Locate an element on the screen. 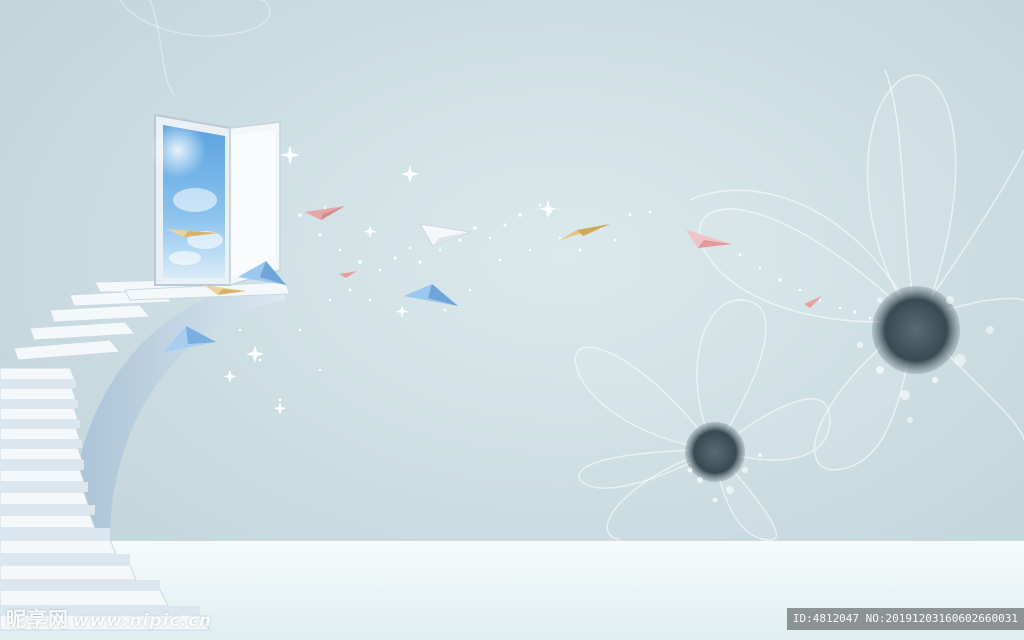  site-url: www.nipic.cn is located at coordinates (143, 621).